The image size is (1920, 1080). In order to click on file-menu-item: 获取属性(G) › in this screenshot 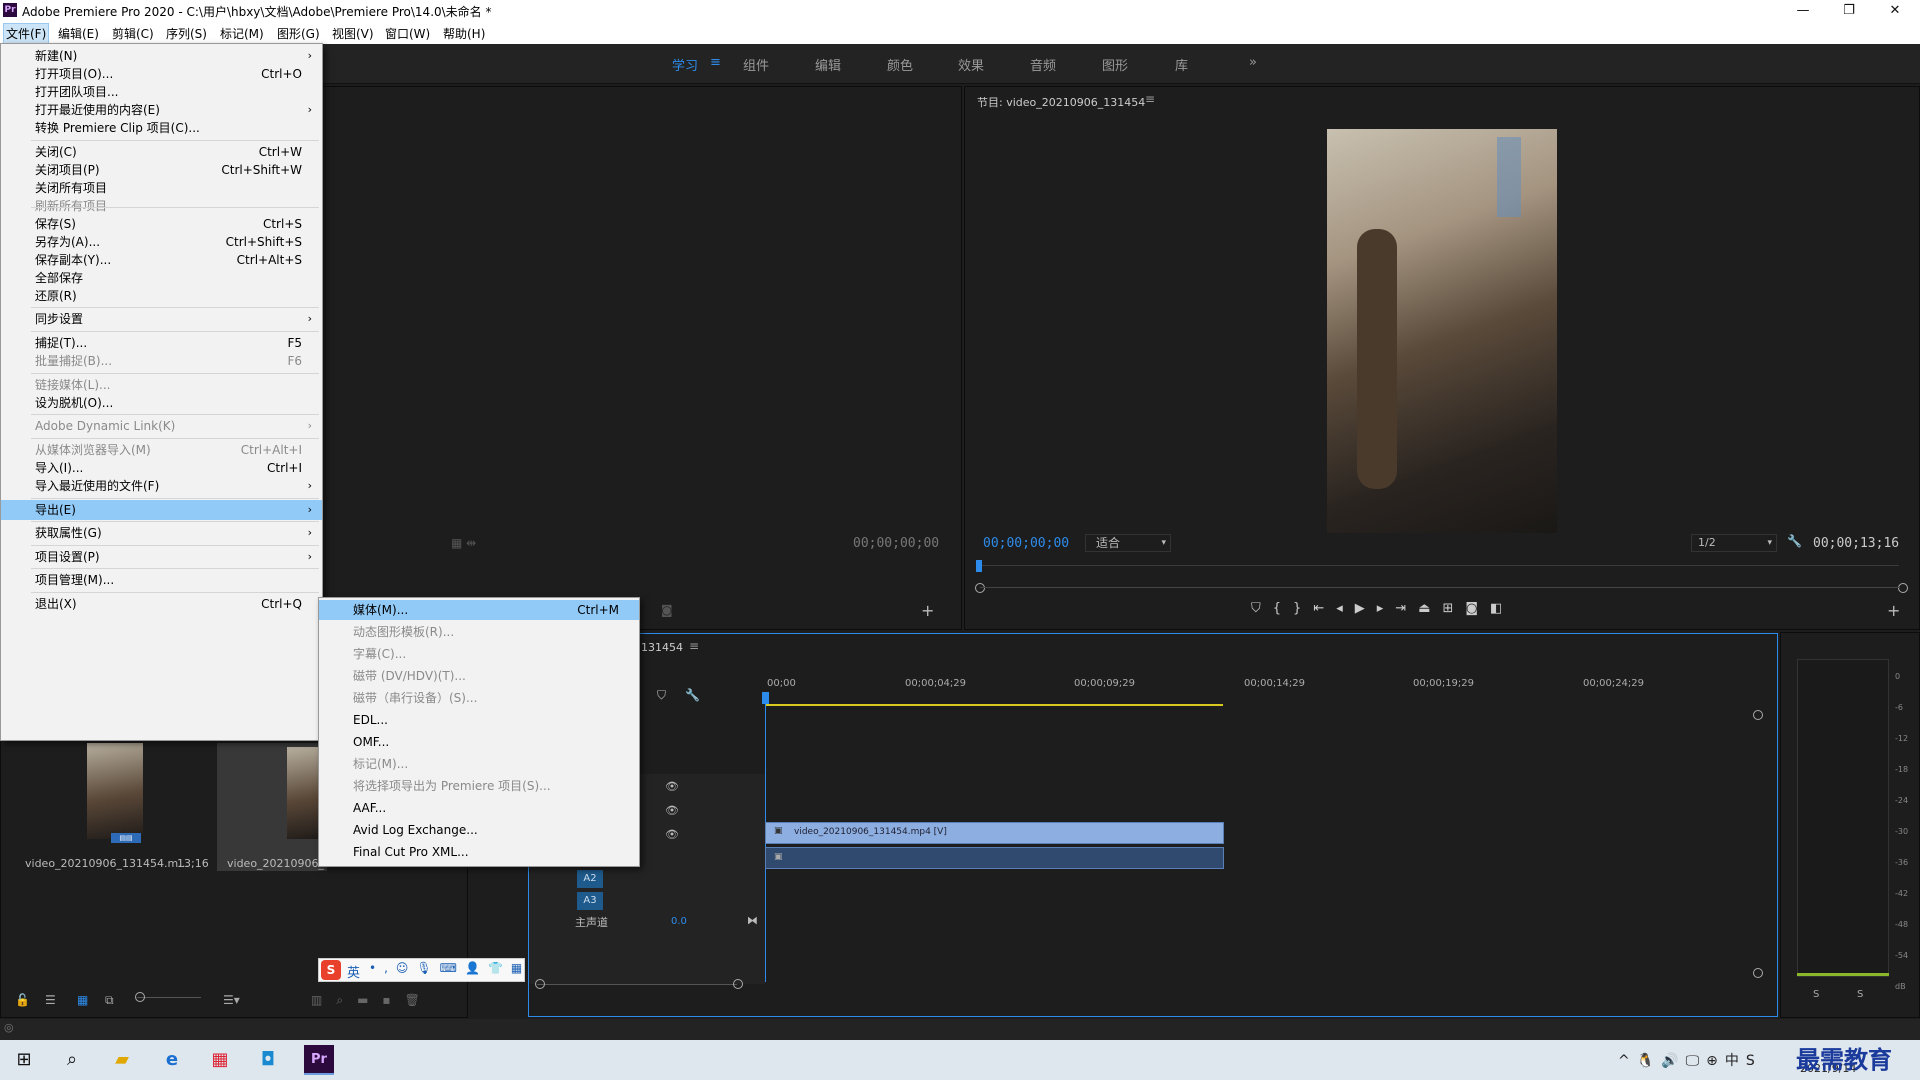, I will do `click(161, 533)`.